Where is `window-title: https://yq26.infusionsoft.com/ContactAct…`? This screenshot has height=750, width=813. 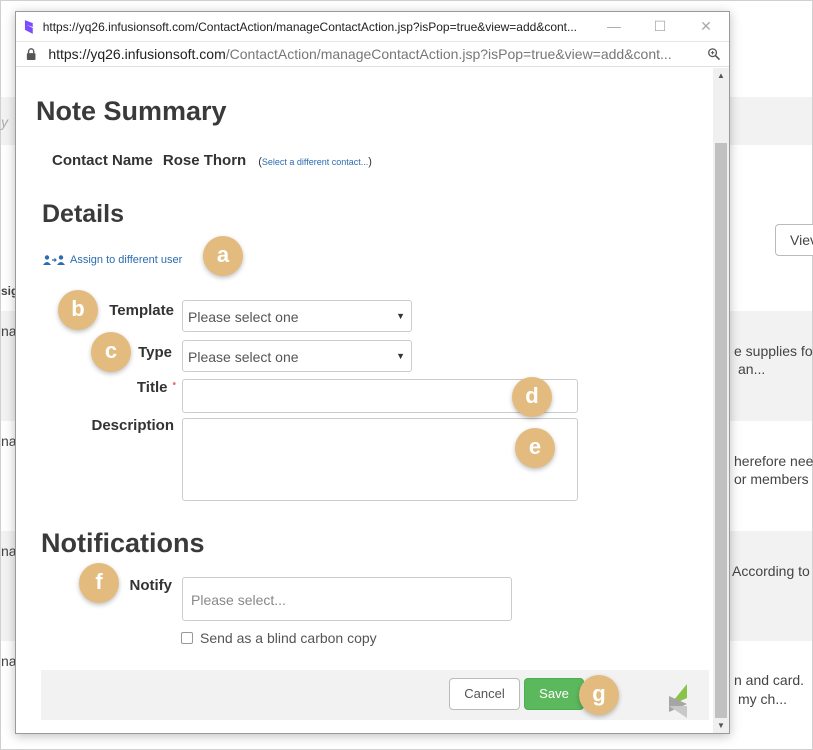 window-title: https://yq26.infusionsoft.com/ContactAct… is located at coordinates (310, 26).